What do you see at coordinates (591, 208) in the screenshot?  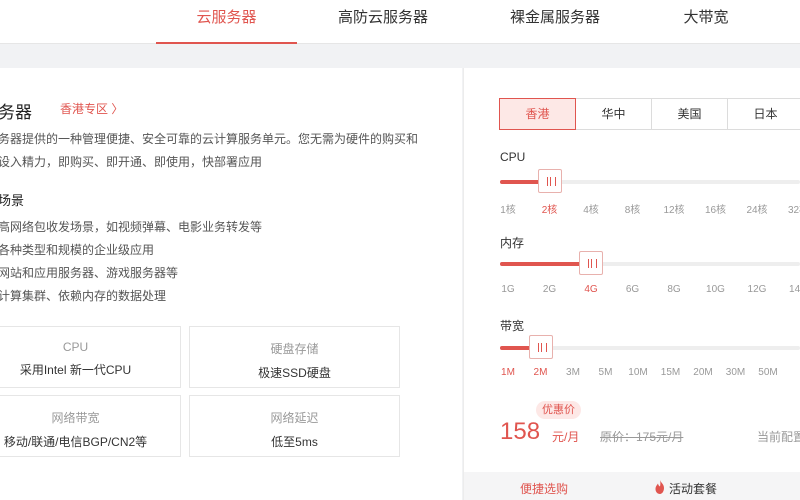 I see `cpu-tick-label: 4核` at bounding box center [591, 208].